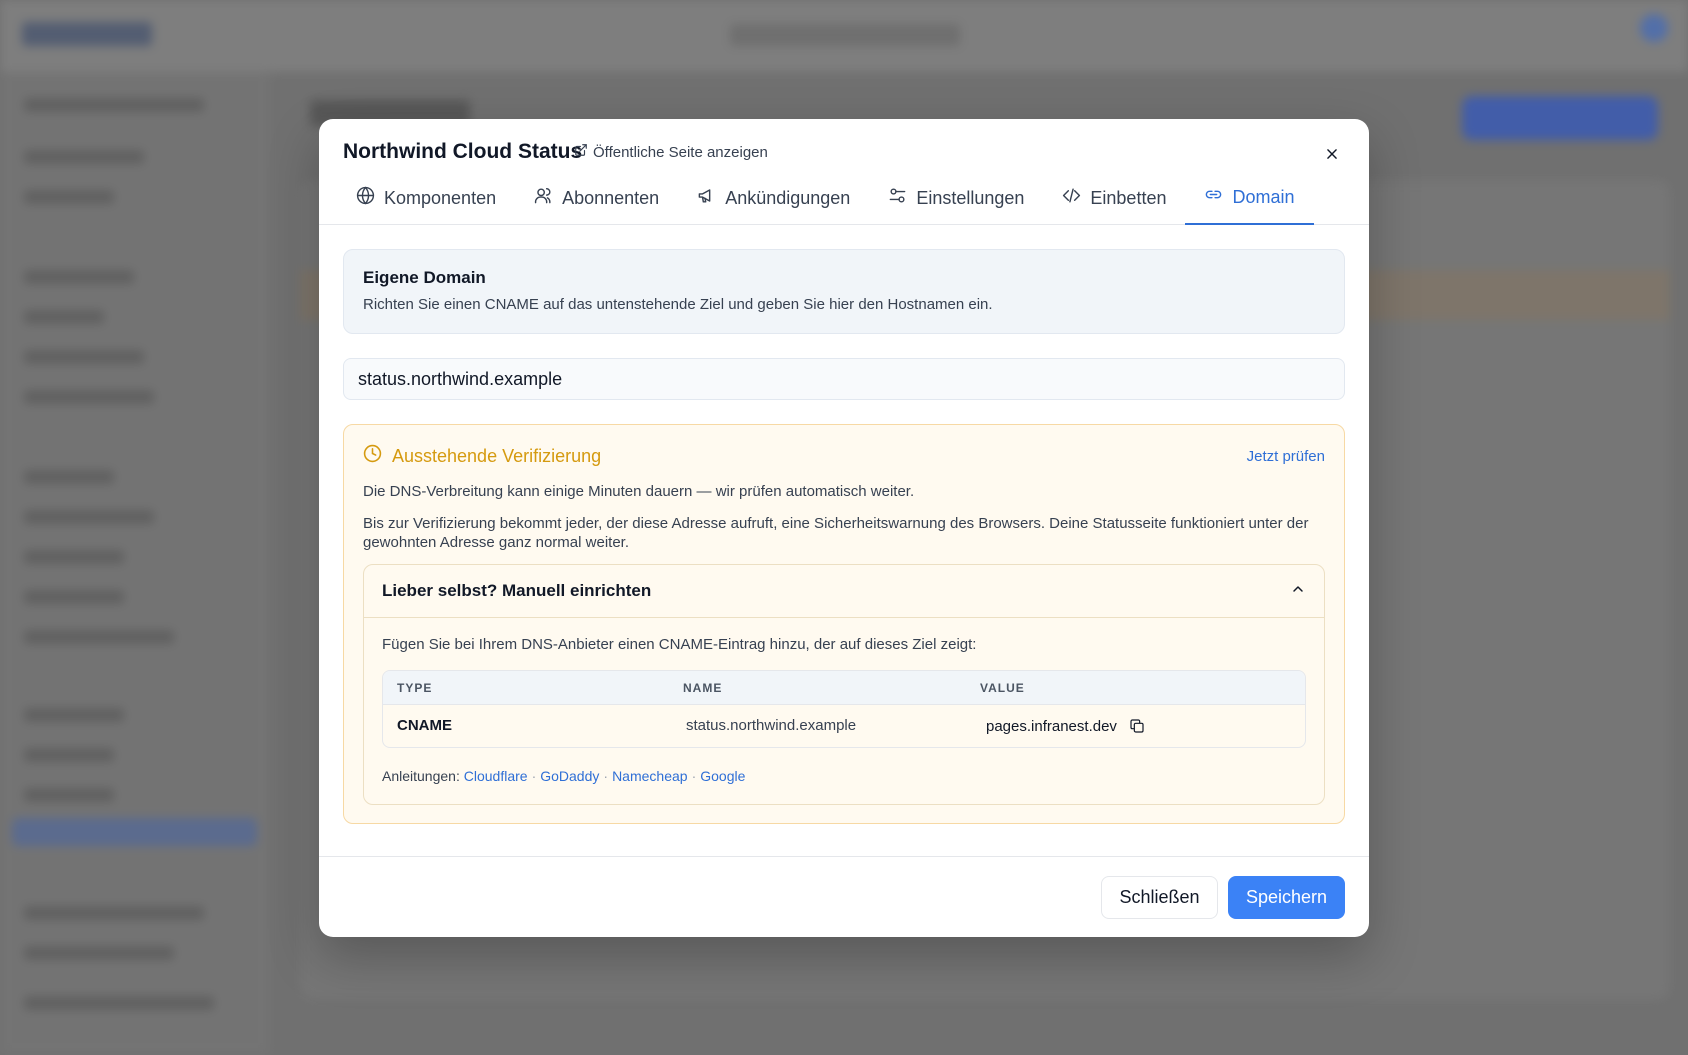  What do you see at coordinates (844, 688) in the screenshot?
I see `table-header-row: TYPE NAME VALUE` at bounding box center [844, 688].